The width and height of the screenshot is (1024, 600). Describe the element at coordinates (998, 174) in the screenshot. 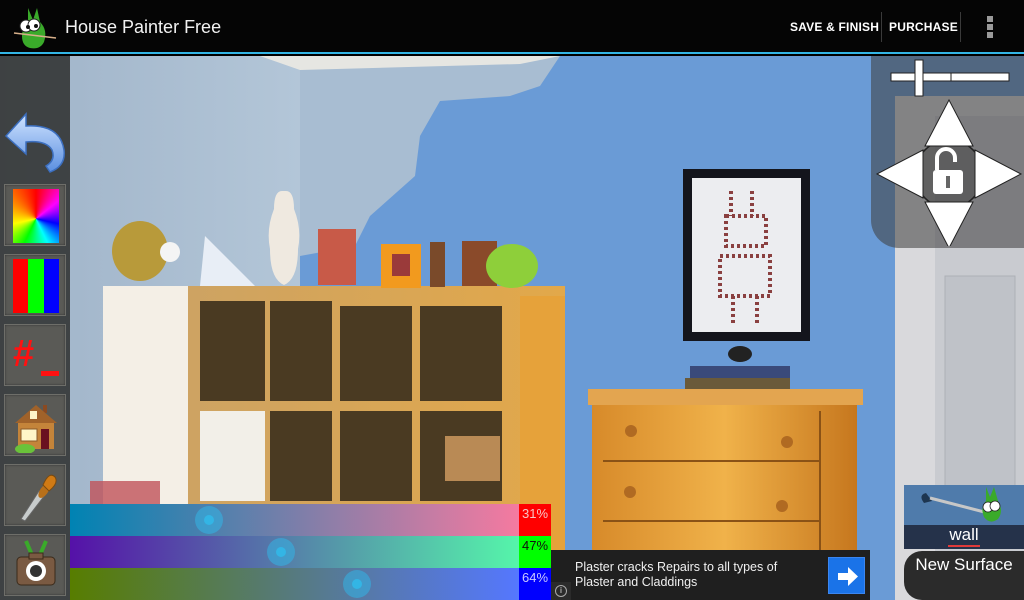

I see `pan-right-arrow-icon` at that location.